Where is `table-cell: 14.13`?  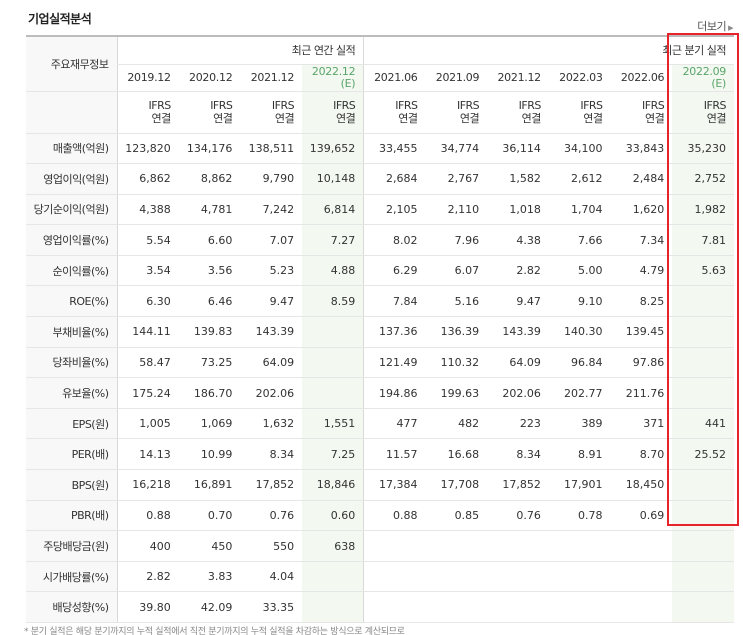 table-cell: 14.13 is located at coordinates (147, 454).